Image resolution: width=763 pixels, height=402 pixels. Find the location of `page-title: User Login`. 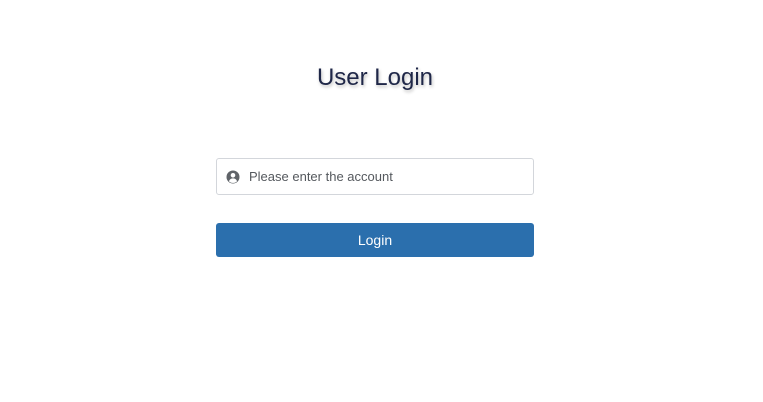

page-title: User Login is located at coordinates (375, 77).